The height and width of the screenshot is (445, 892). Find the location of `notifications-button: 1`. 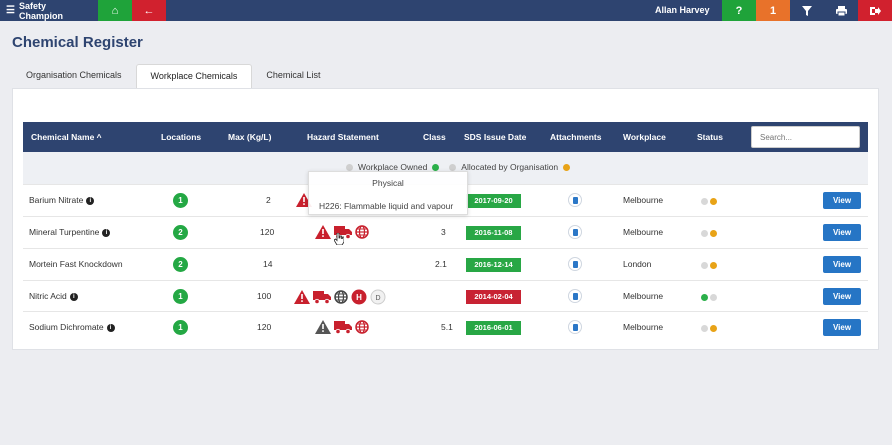

notifications-button: 1 is located at coordinates (773, 10).